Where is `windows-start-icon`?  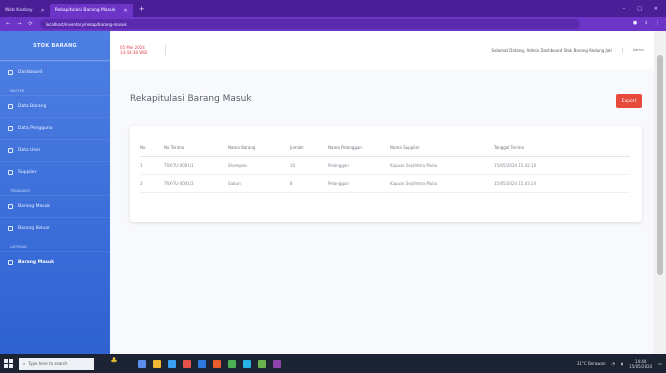 windows-start-icon is located at coordinates (8, 363).